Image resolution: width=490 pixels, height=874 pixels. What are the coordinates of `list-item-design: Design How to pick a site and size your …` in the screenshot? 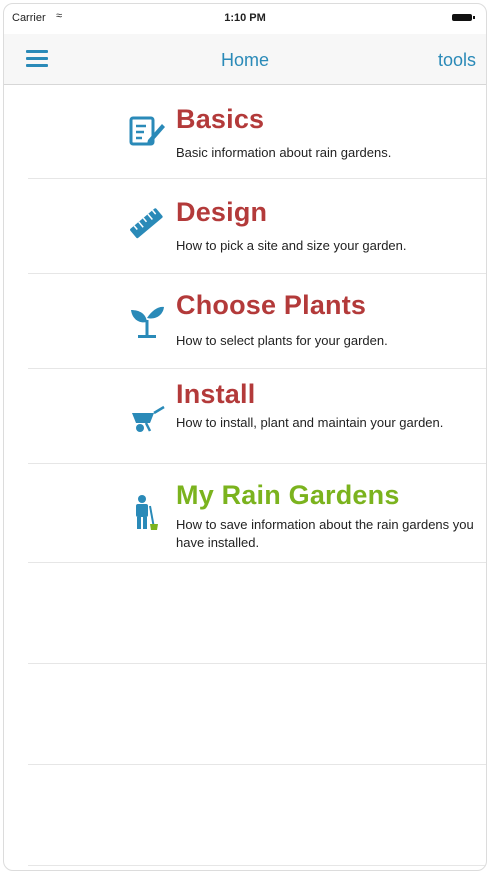 It's located at (257, 226).